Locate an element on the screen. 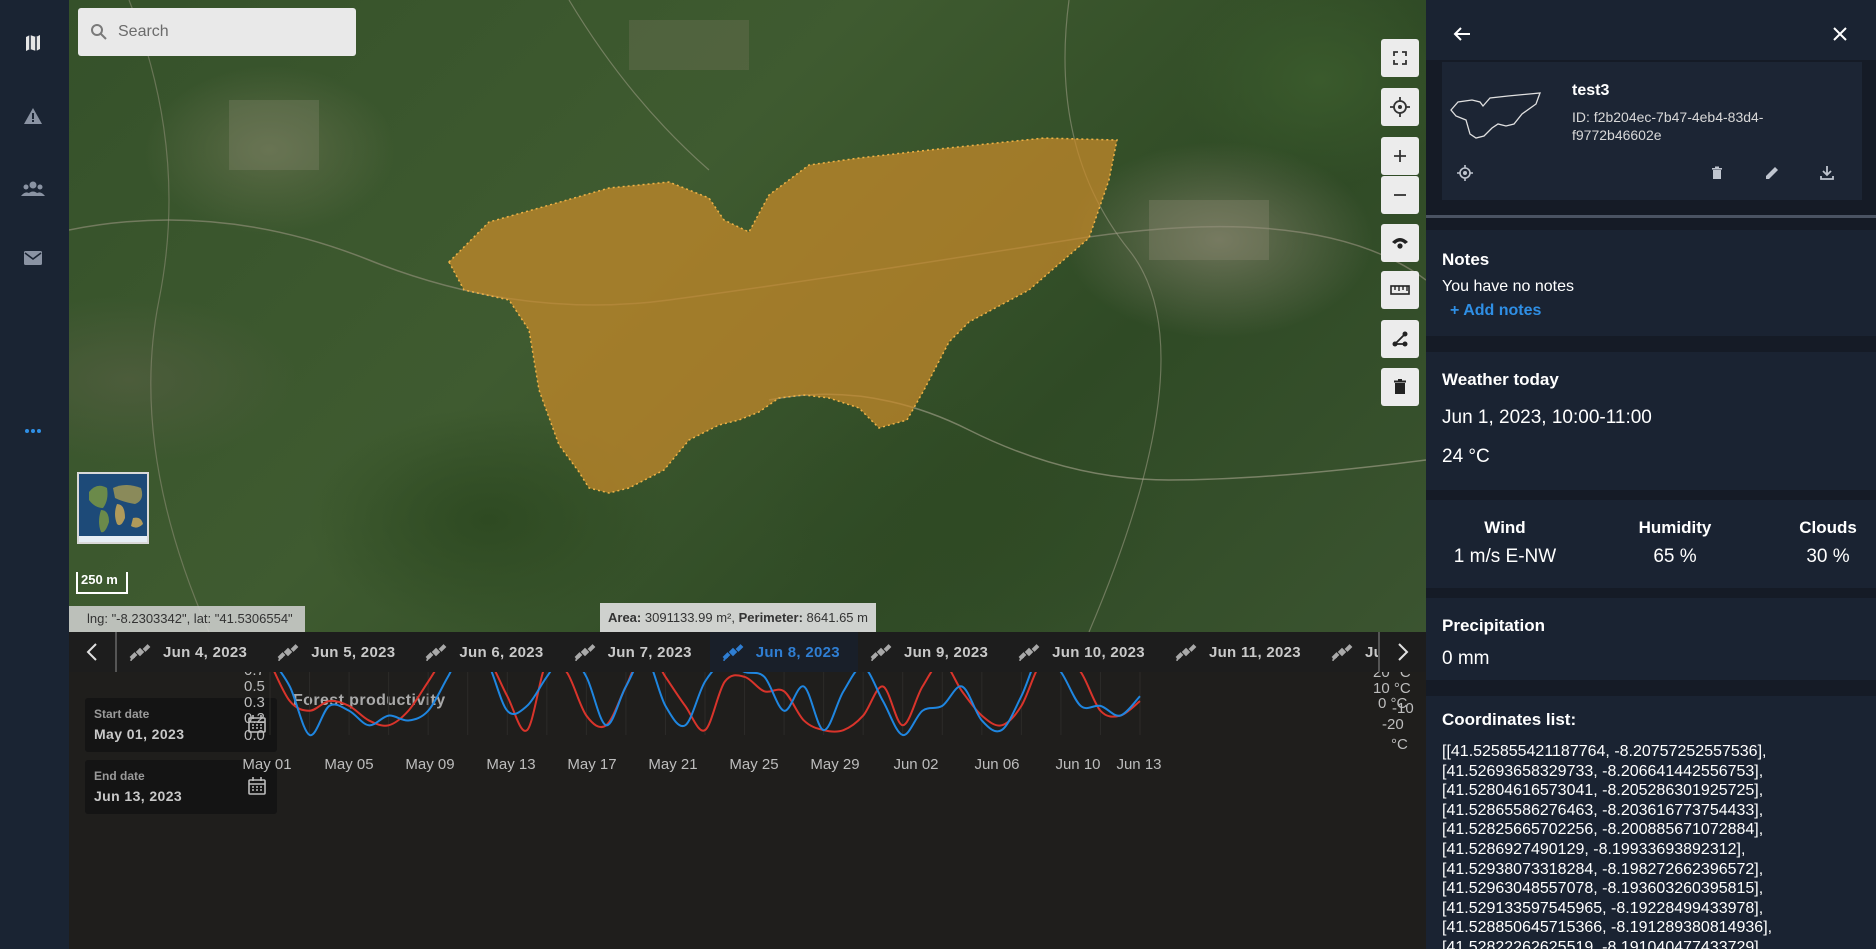  date-item: Jun 5, 2023 is located at coordinates (339, 652).